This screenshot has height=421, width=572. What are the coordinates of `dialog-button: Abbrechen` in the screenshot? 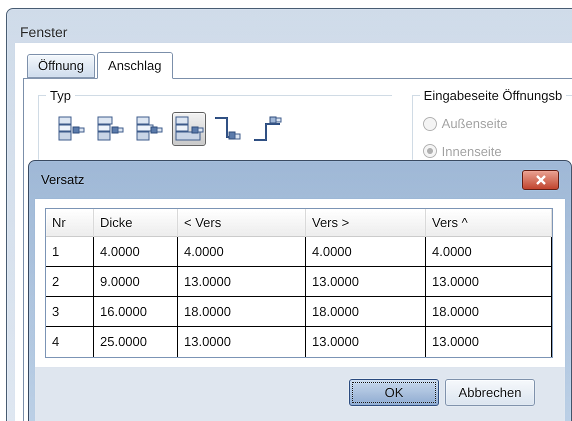 It's located at (490, 392).